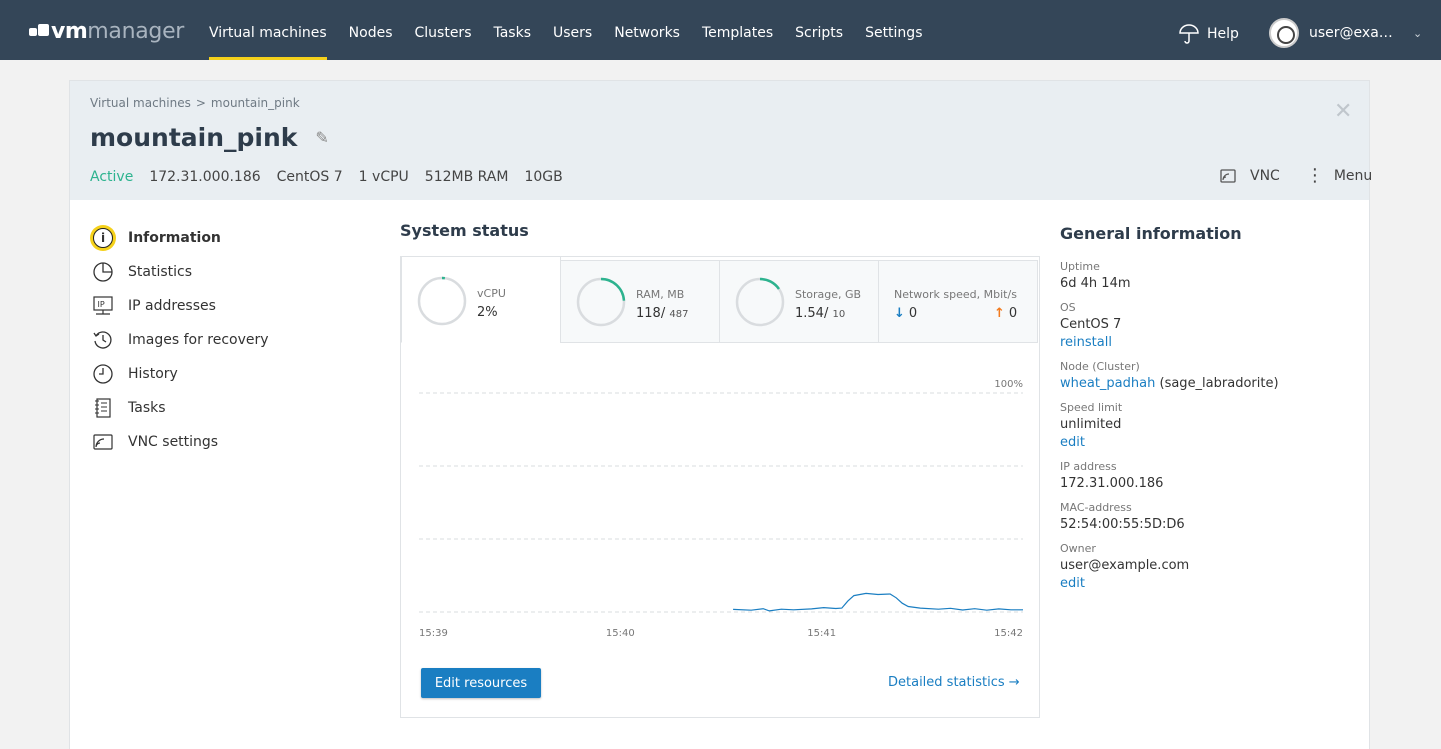 The width and height of the screenshot is (1441, 749). What do you see at coordinates (1096, 507) in the screenshot?
I see `mac-label: MAC-address` at bounding box center [1096, 507].